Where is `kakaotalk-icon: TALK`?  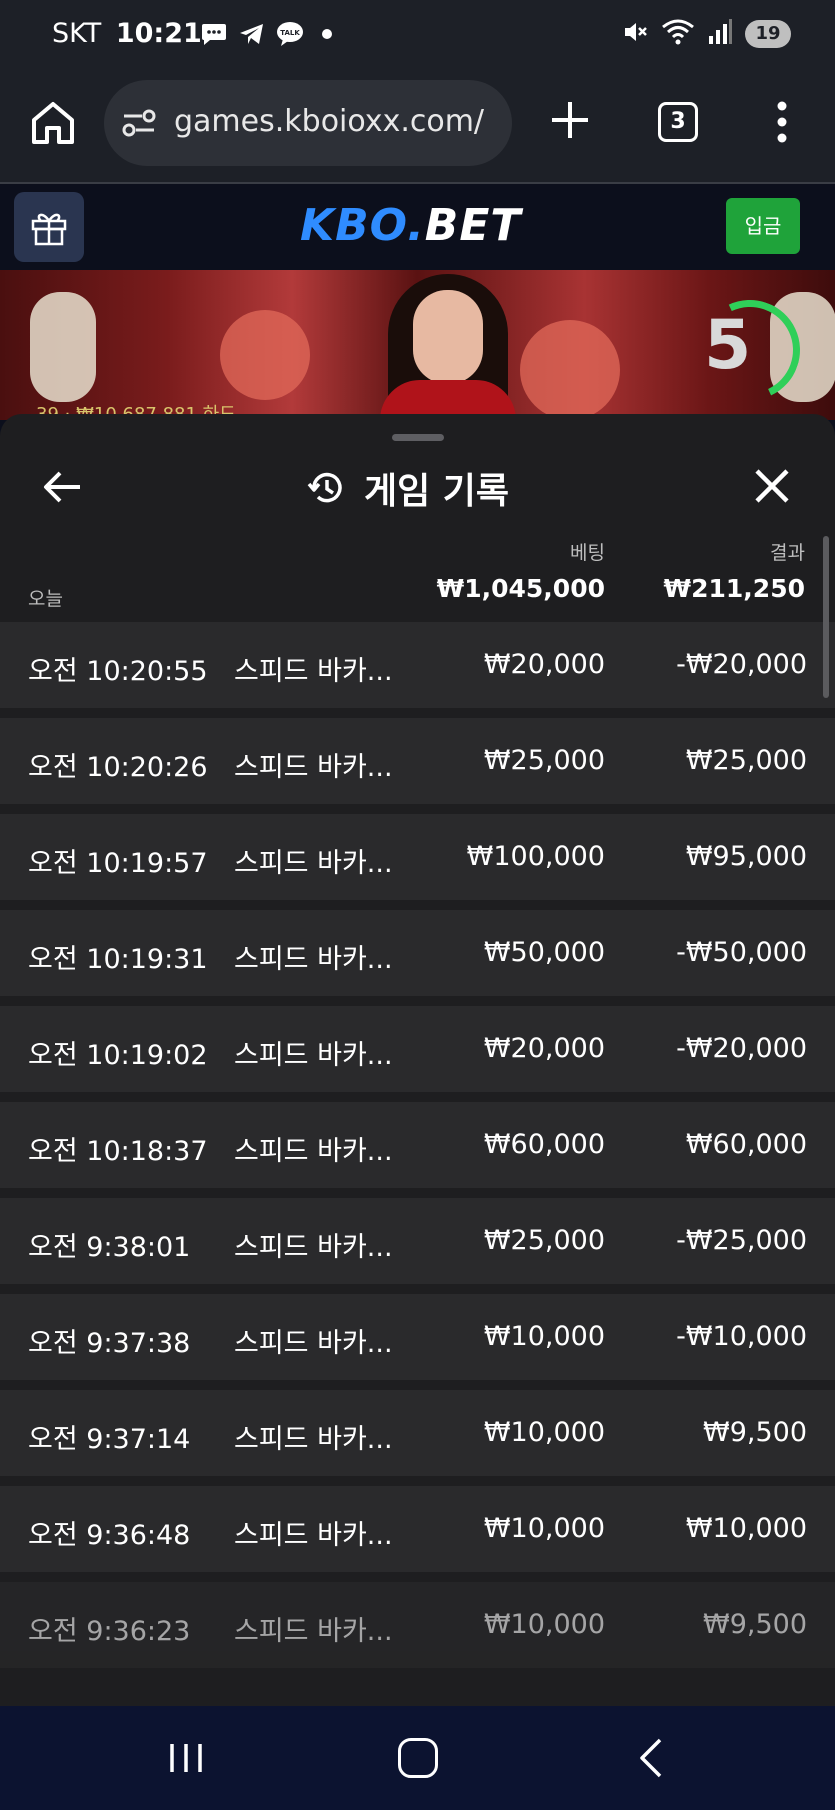
kakaotalk-icon: TALK is located at coordinates (290, 34).